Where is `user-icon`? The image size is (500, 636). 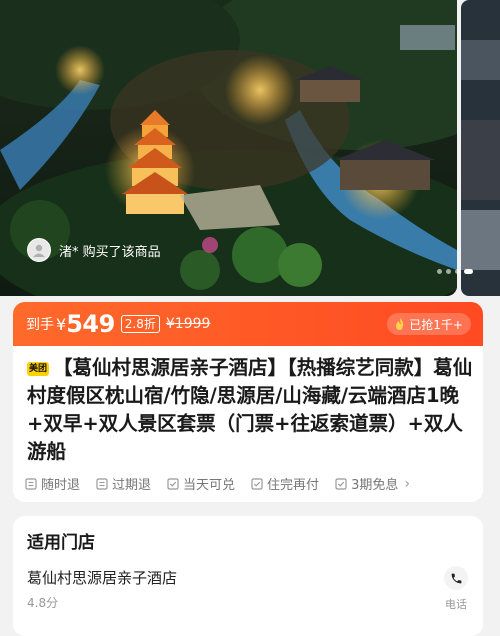 user-icon is located at coordinates (39, 250).